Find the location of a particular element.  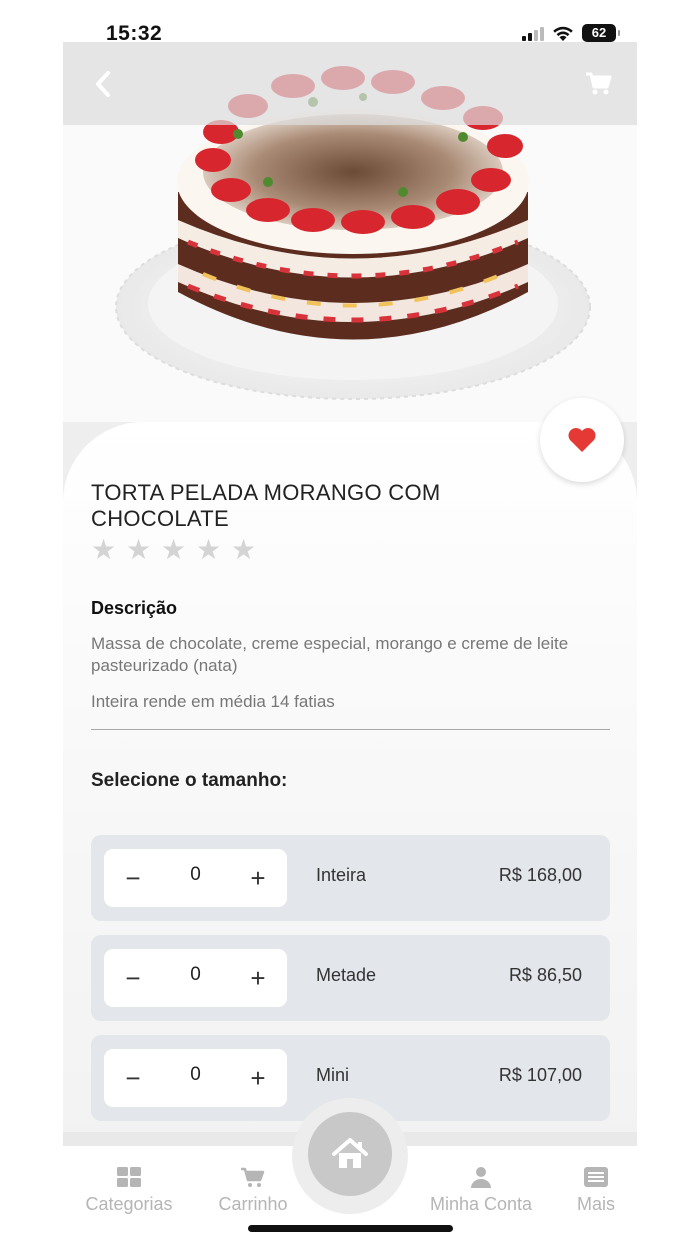

nav-categorias: Categorias is located at coordinates (129, 1190).